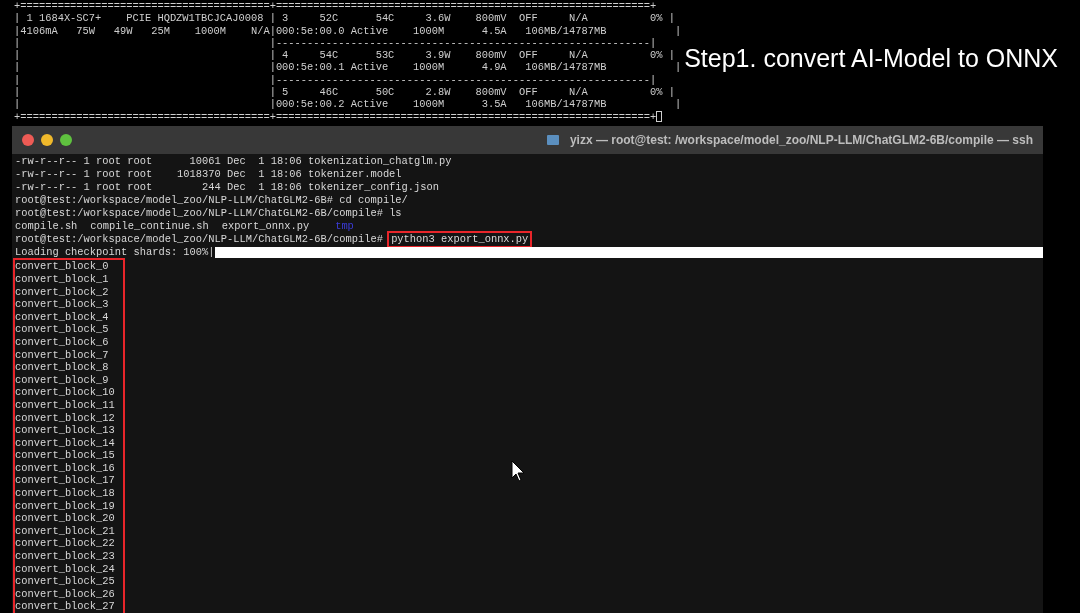  Describe the element at coordinates (871, 58) in the screenshot. I see `slide-annotation: Step1. convert AI-Model to ONNX` at that location.